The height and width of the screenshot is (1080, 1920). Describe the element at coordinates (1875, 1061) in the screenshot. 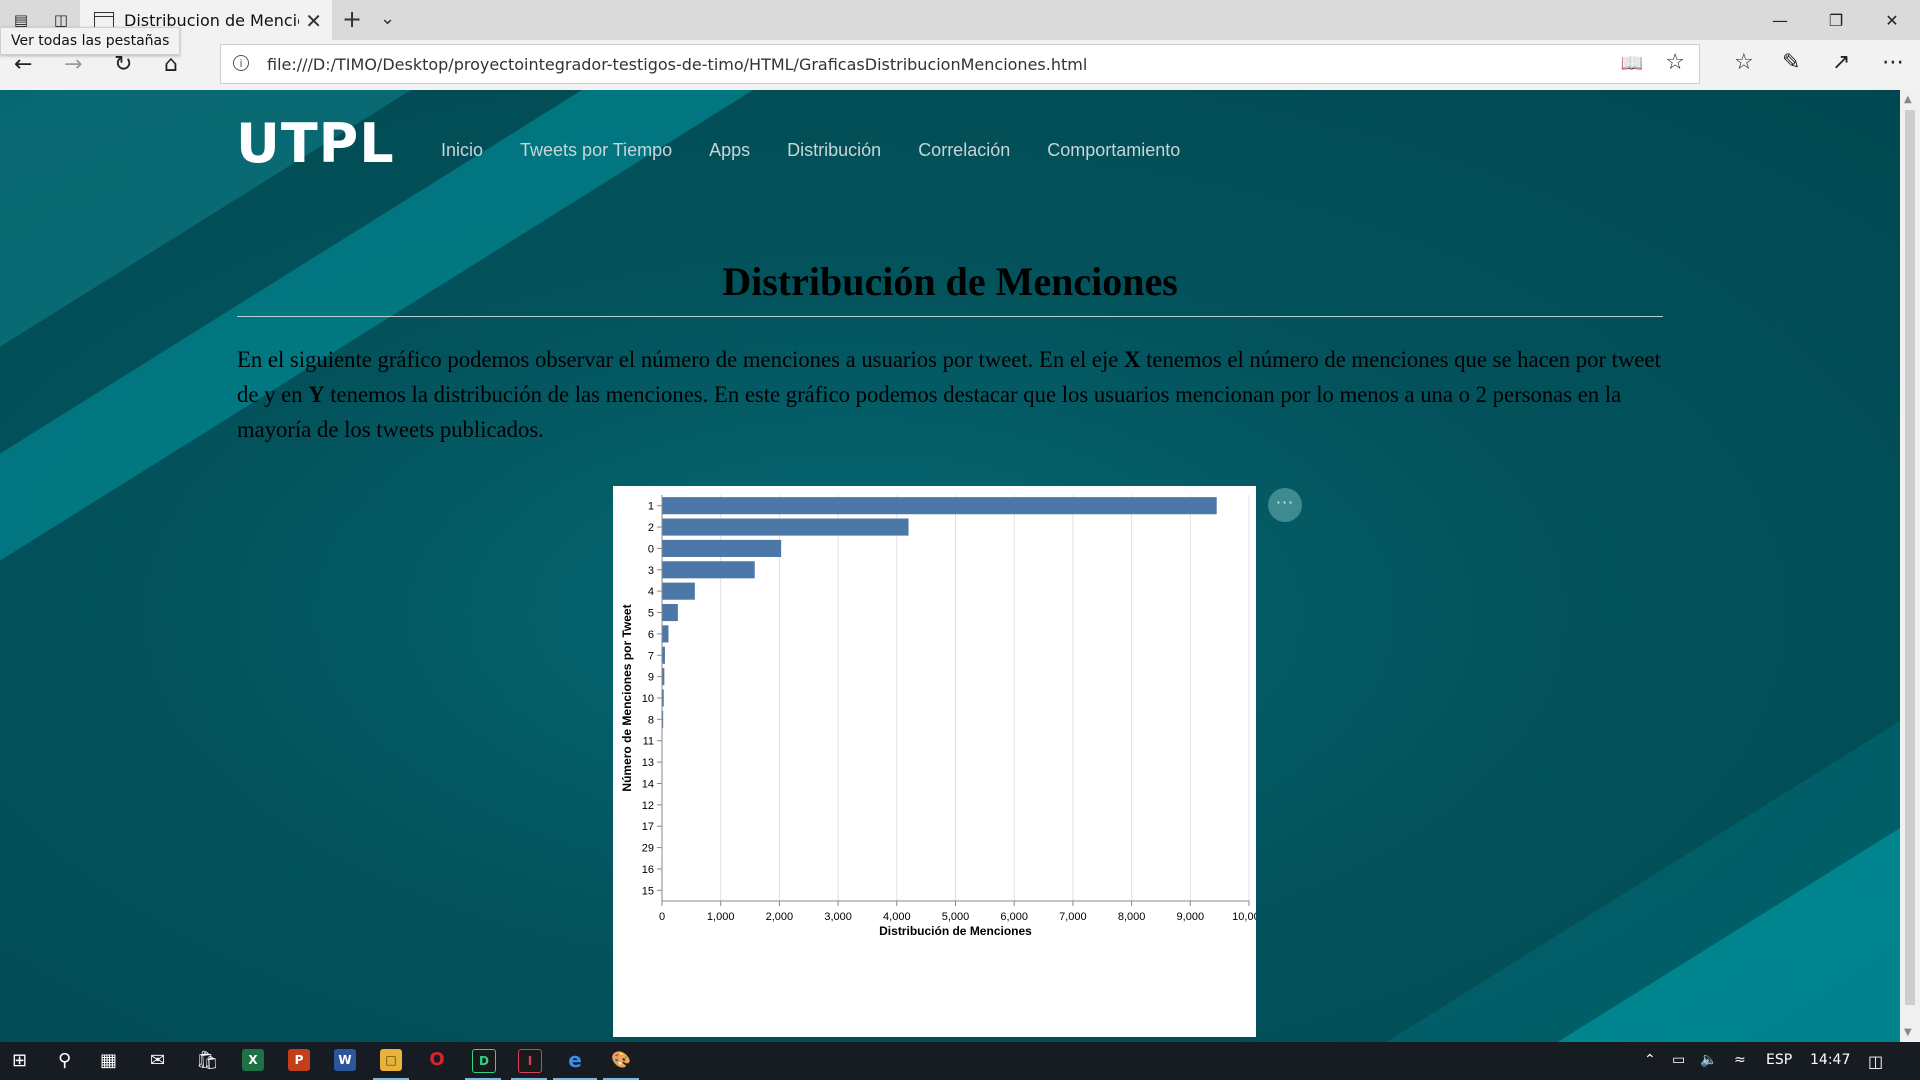

I see `notifications-icon: ◫` at that location.